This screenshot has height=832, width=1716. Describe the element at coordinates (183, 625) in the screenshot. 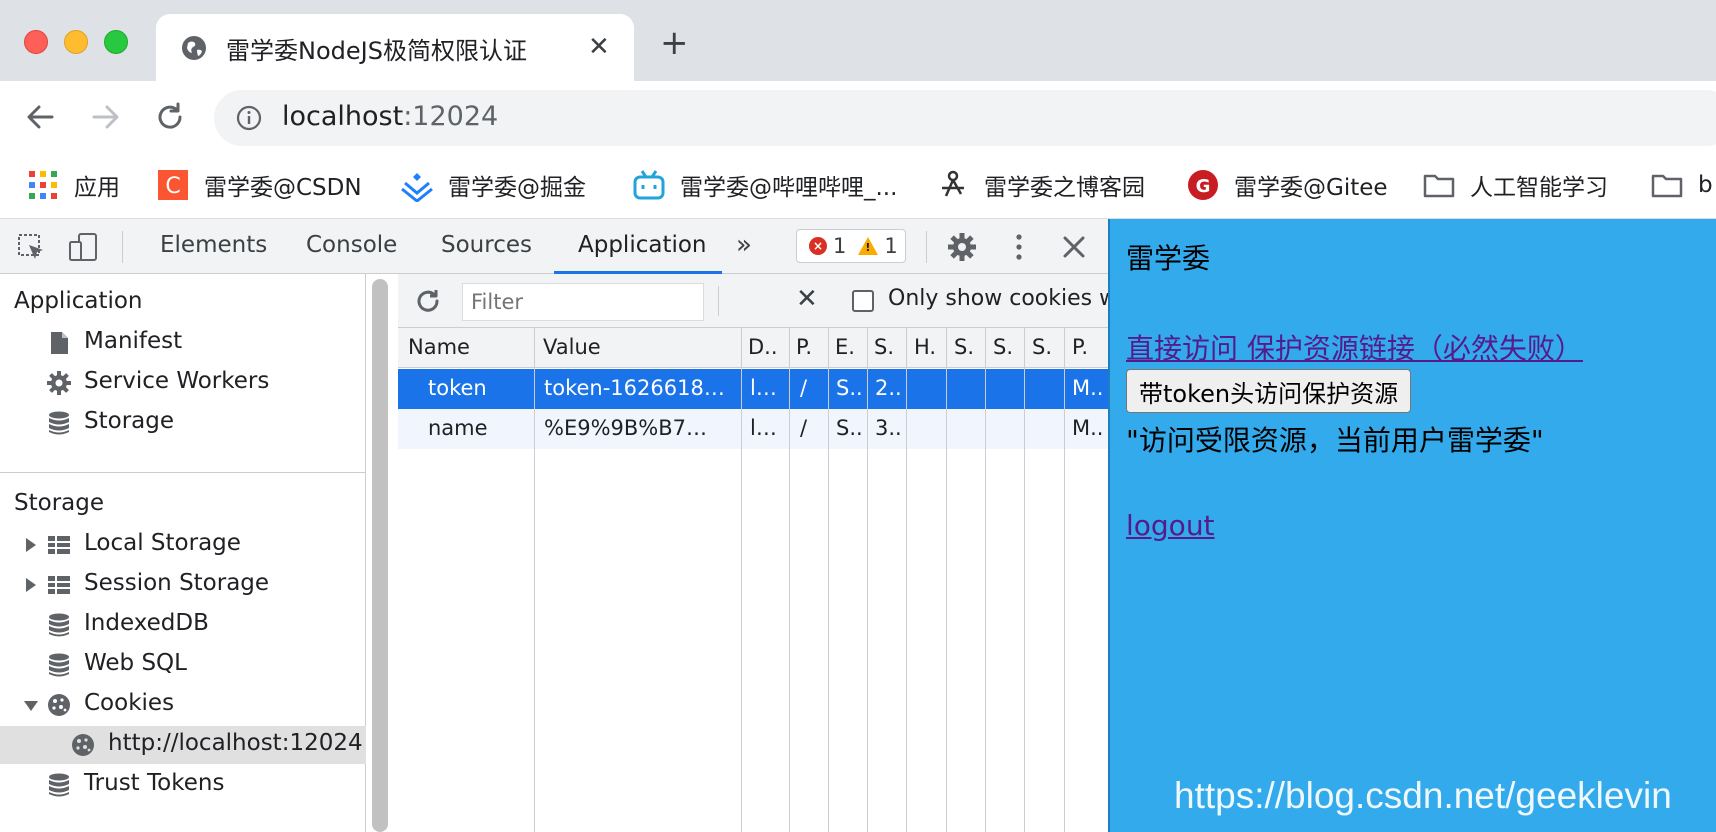

I see `sidebar-item-indexeddb: IndexedDB` at that location.